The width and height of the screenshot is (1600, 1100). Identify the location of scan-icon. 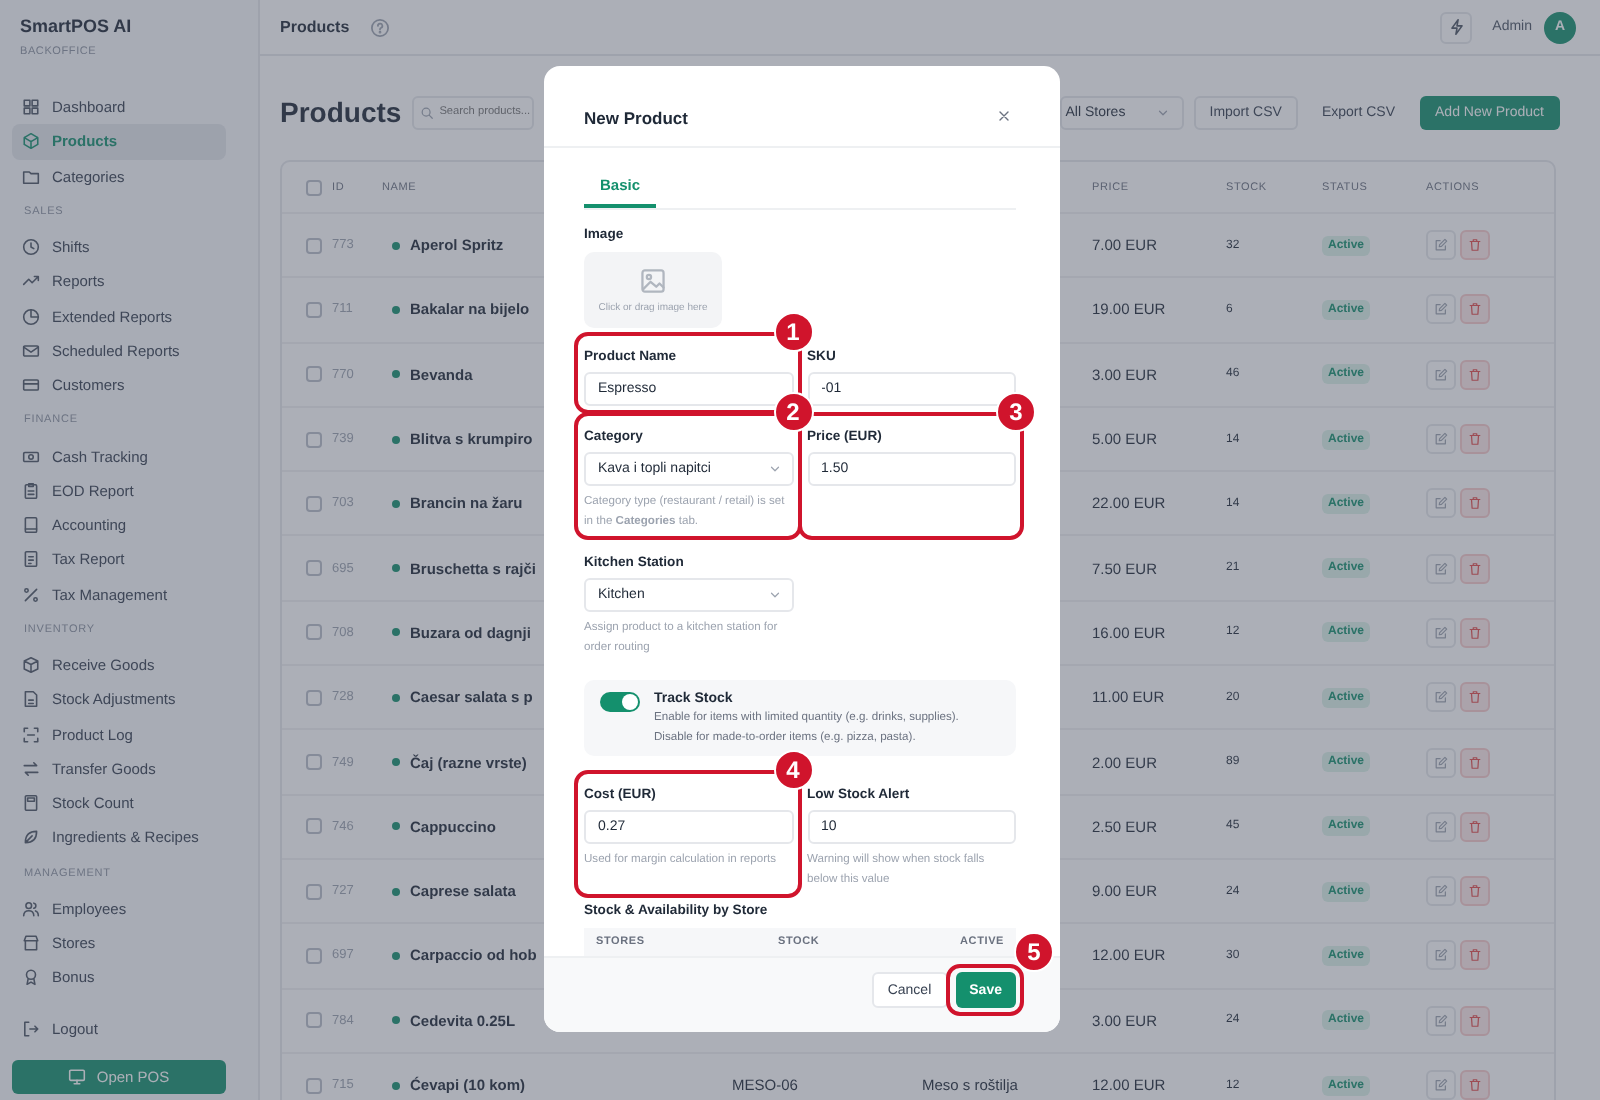
(31, 734).